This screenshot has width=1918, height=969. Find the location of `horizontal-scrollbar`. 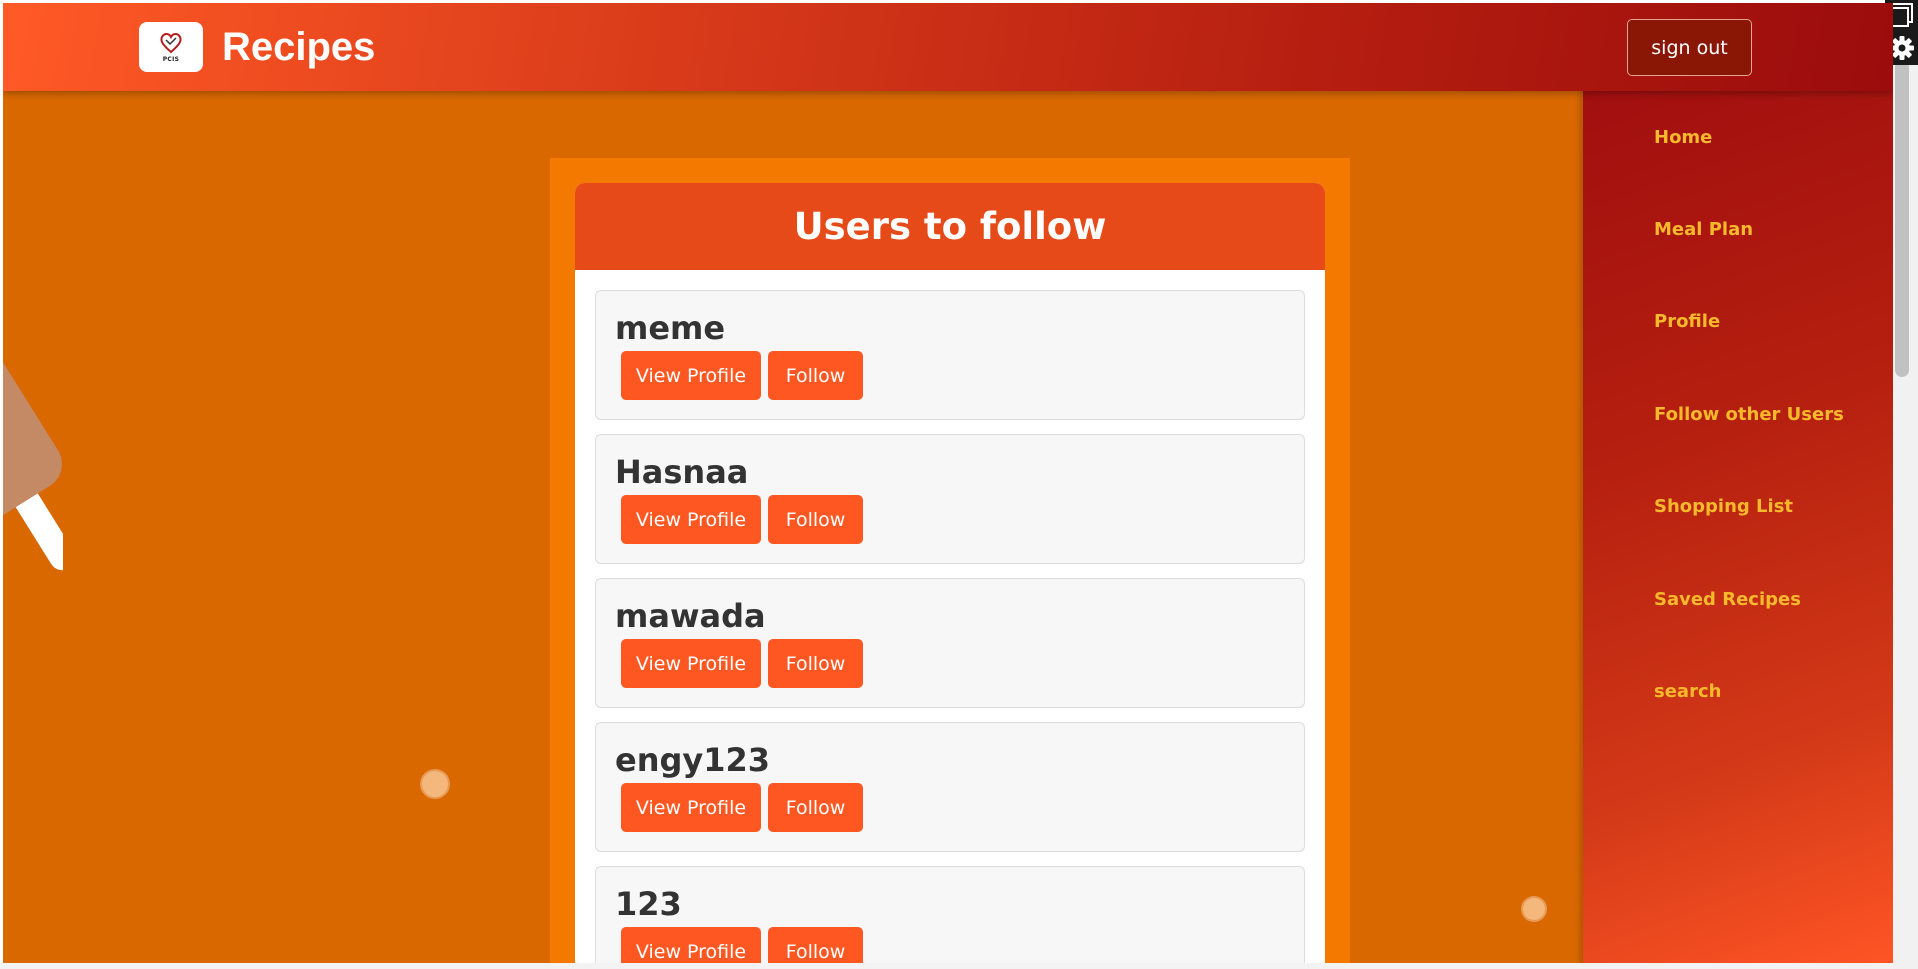

horizontal-scrollbar is located at coordinates (946, 966).